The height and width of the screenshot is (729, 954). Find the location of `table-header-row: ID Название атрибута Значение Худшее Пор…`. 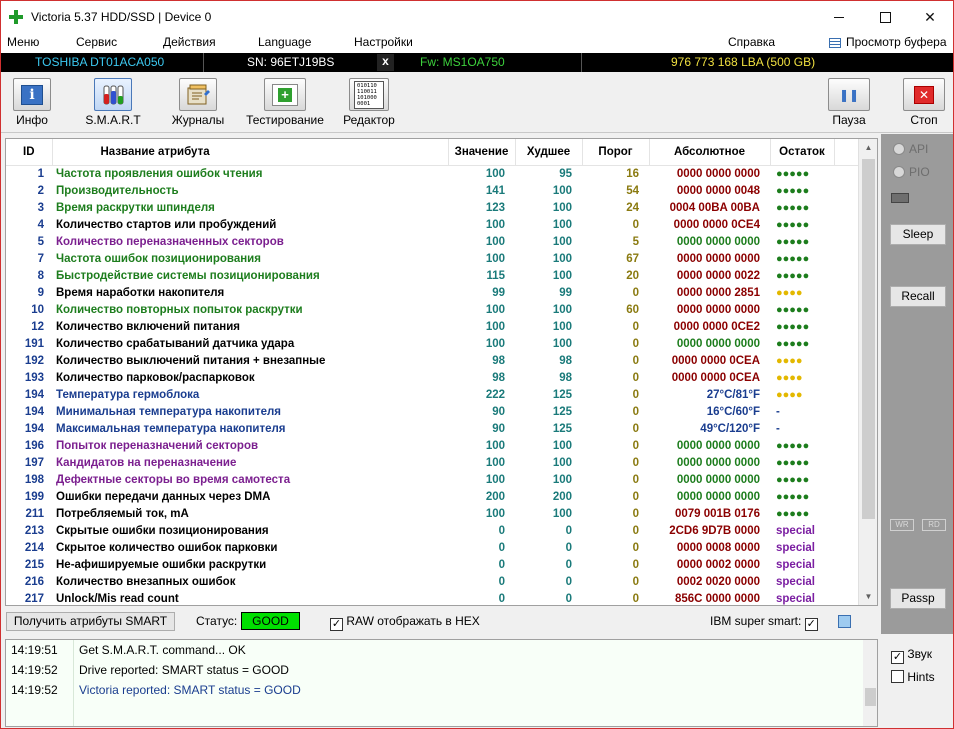

table-header-row: ID Название атрибута Значение Худшее Пор… is located at coordinates (432, 152).